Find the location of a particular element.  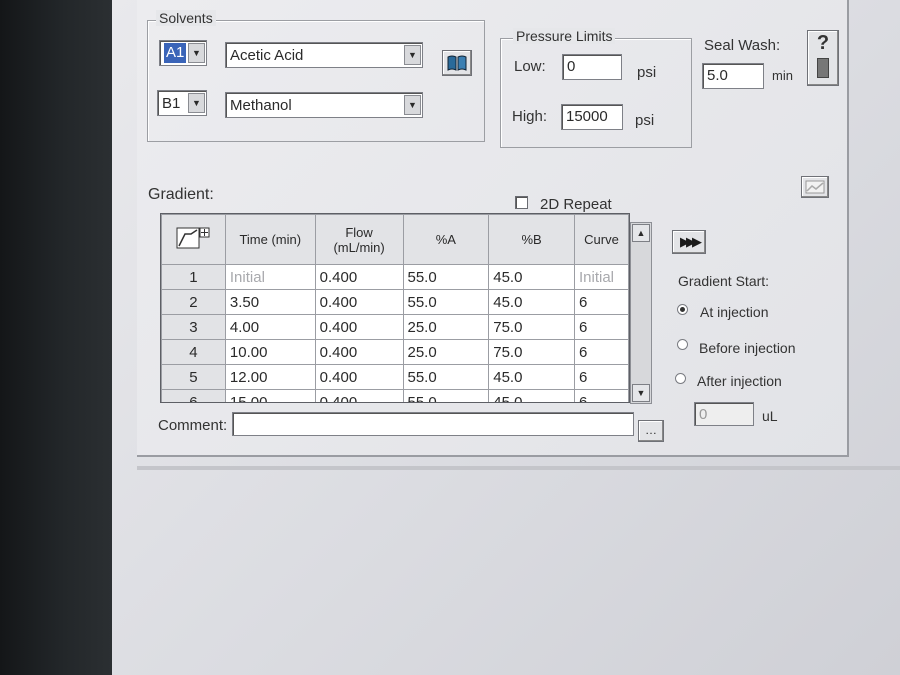

seal-wash-unit: min is located at coordinates (782, 75).